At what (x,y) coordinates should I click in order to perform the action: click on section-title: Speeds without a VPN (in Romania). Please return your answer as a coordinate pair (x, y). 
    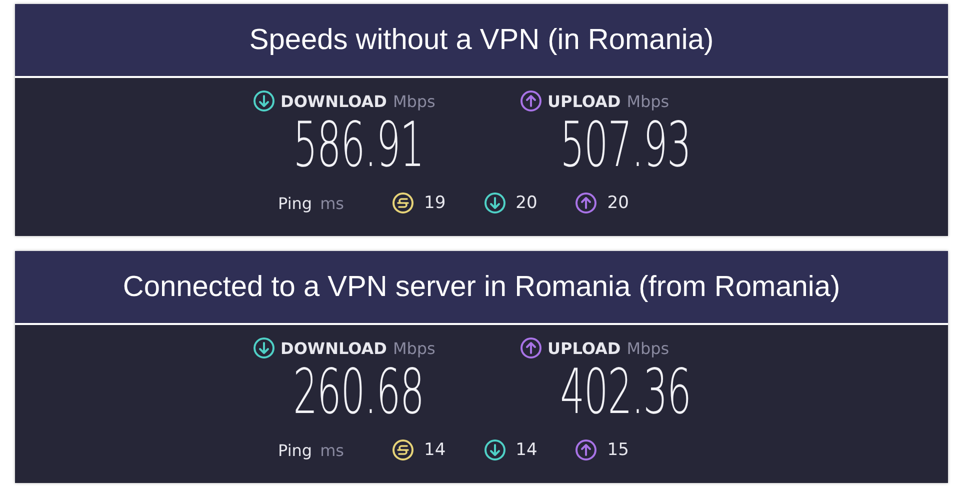
    Looking at the image, I should click on (481, 40).